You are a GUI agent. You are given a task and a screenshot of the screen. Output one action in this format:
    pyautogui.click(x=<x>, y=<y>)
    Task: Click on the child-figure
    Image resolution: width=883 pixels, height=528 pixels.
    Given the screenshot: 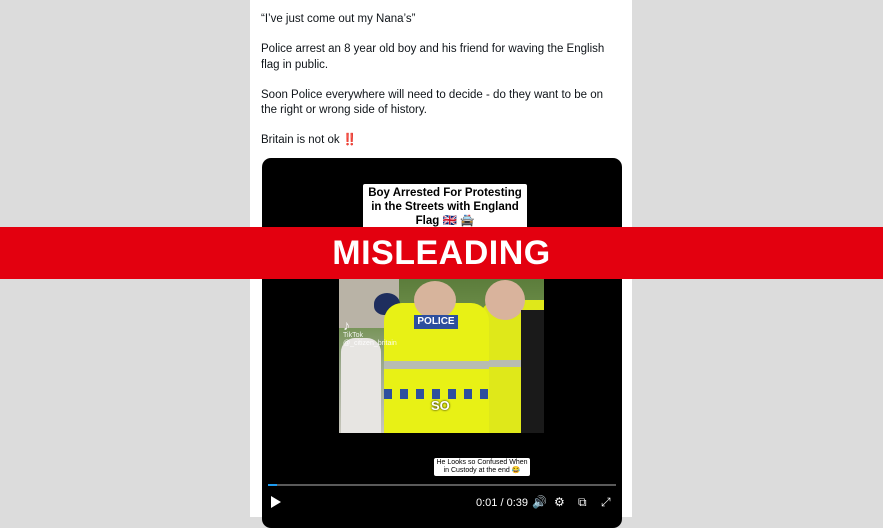 What is the action you would take?
    pyautogui.click(x=361, y=385)
    